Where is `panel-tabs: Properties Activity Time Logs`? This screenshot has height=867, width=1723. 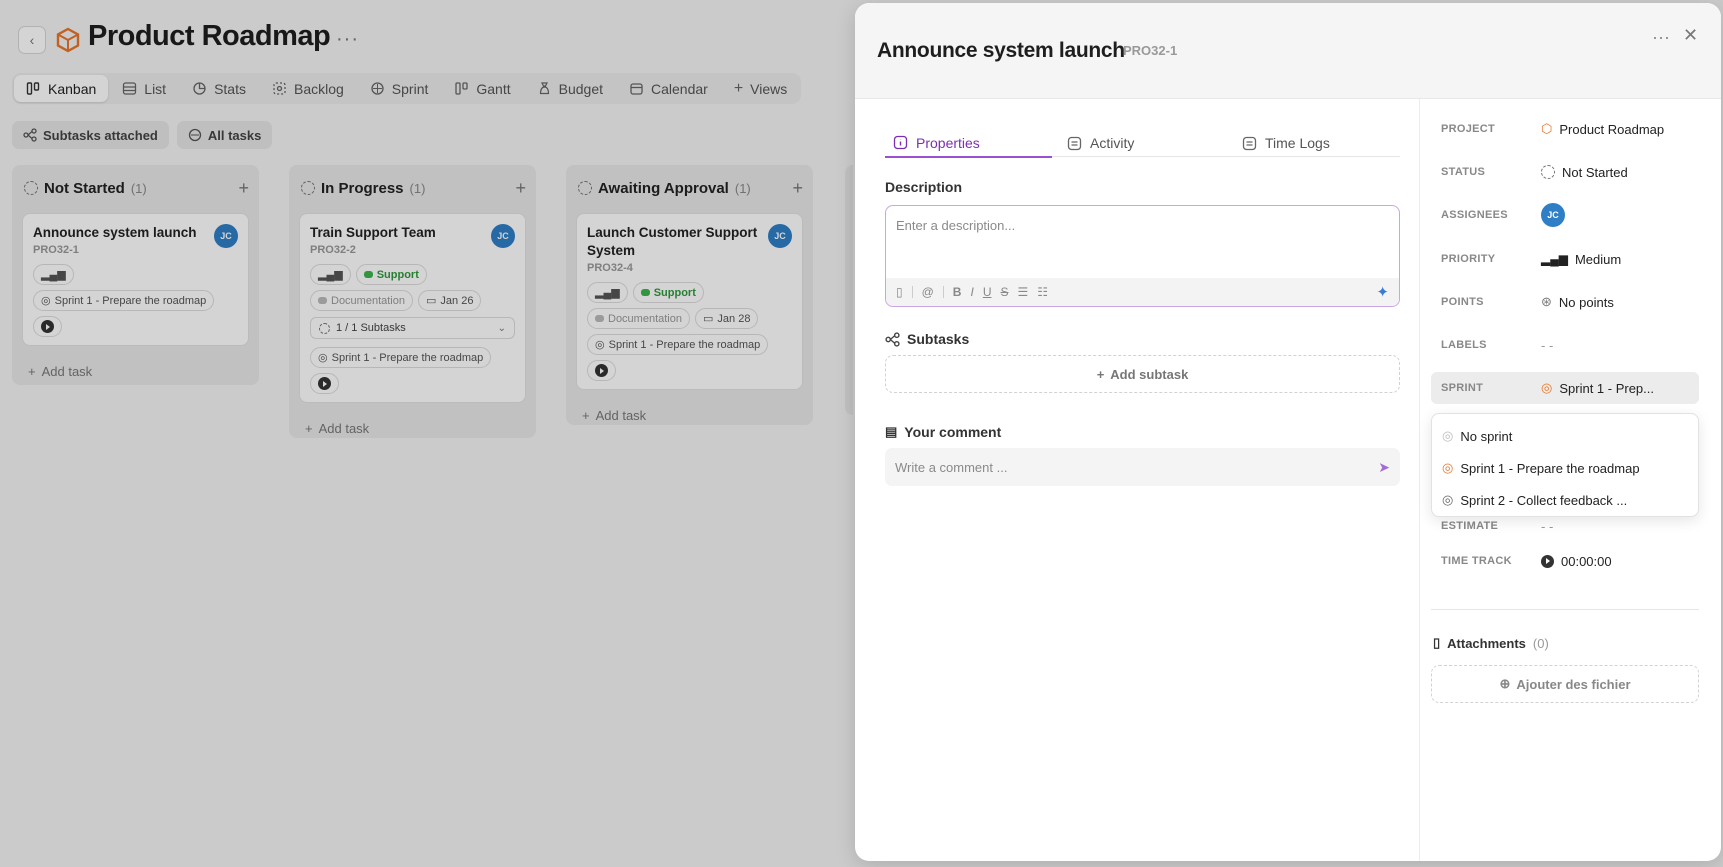 panel-tabs: Properties Activity Time Logs is located at coordinates (1142, 143).